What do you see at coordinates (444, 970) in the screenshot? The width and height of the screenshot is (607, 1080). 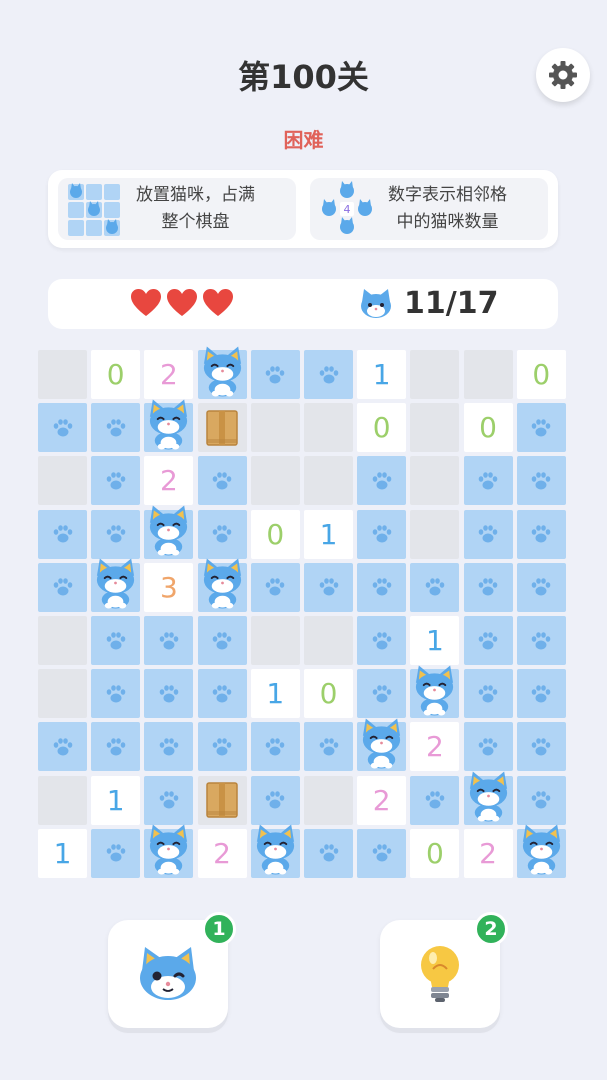 I see `hint-button: 2` at bounding box center [444, 970].